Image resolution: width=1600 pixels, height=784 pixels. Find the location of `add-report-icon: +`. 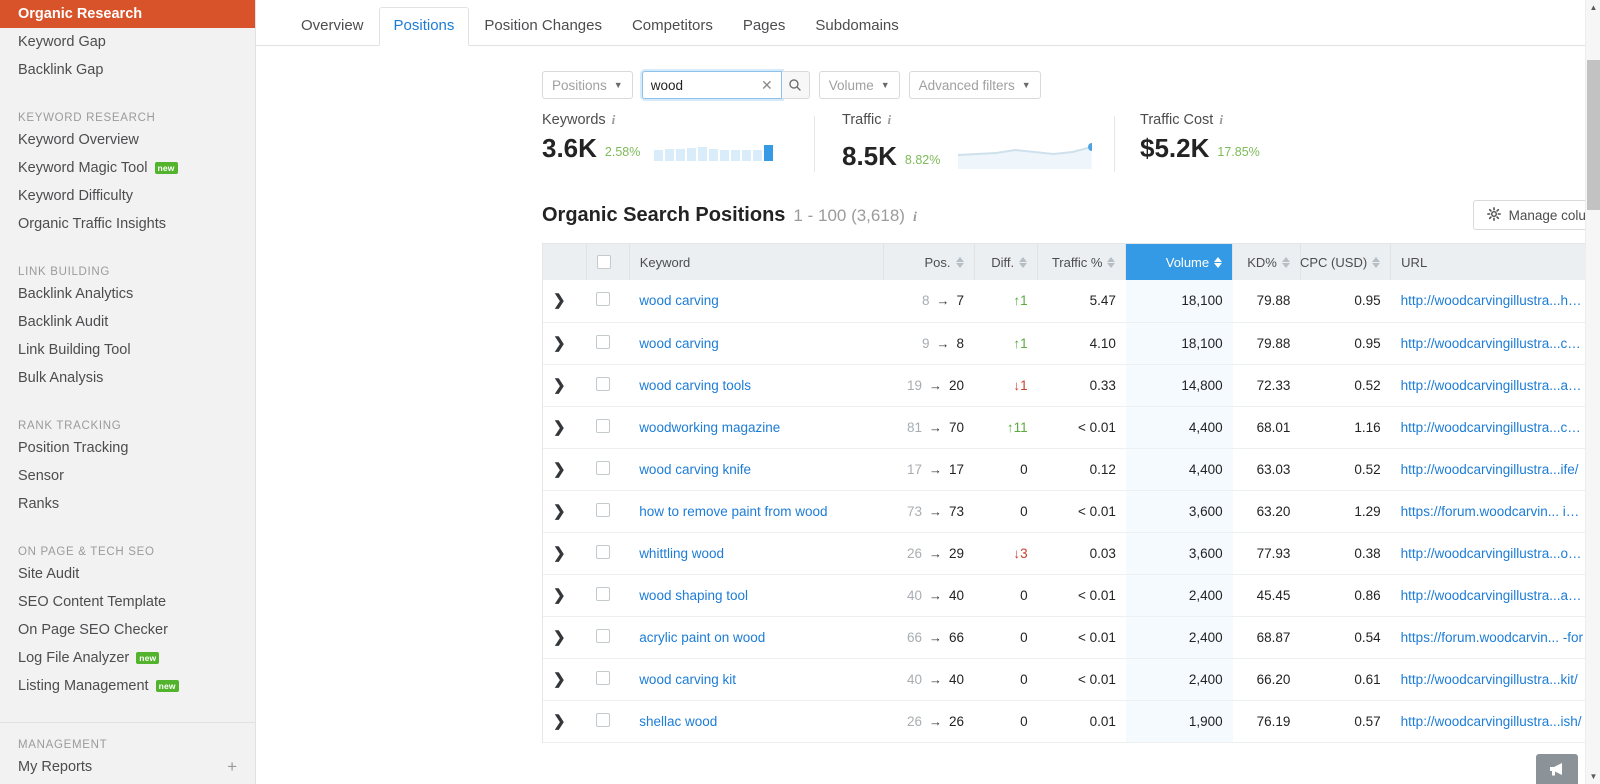

add-report-icon: + is located at coordinates (232, 766).